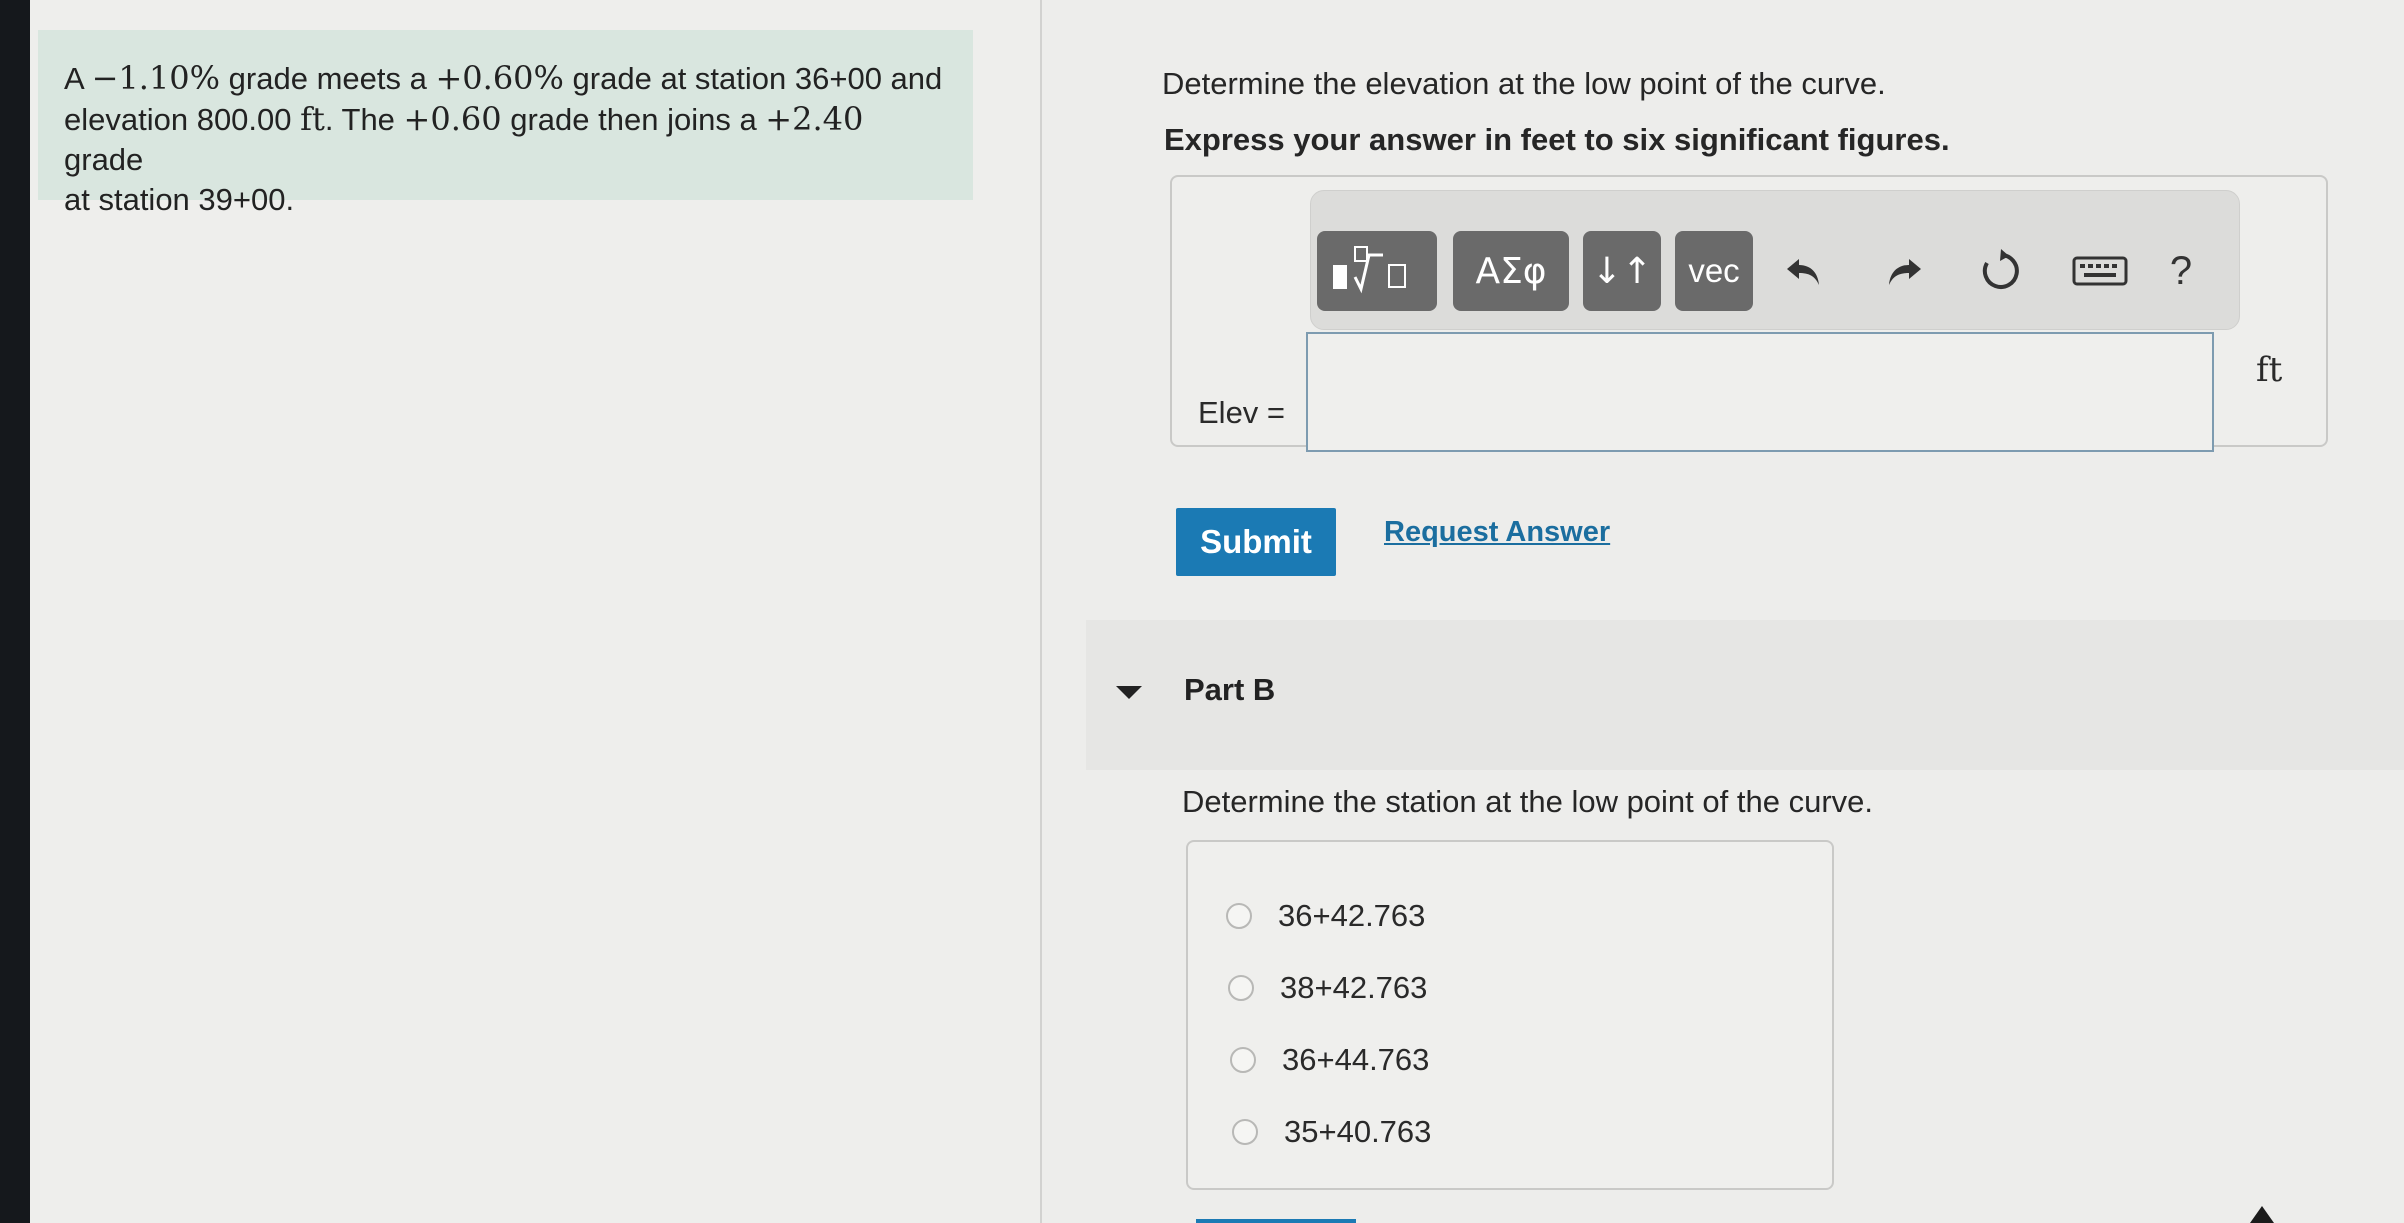  Describe the element at coordinates (15, 611) in the screenshot. I see `screen-bezel` at that location.